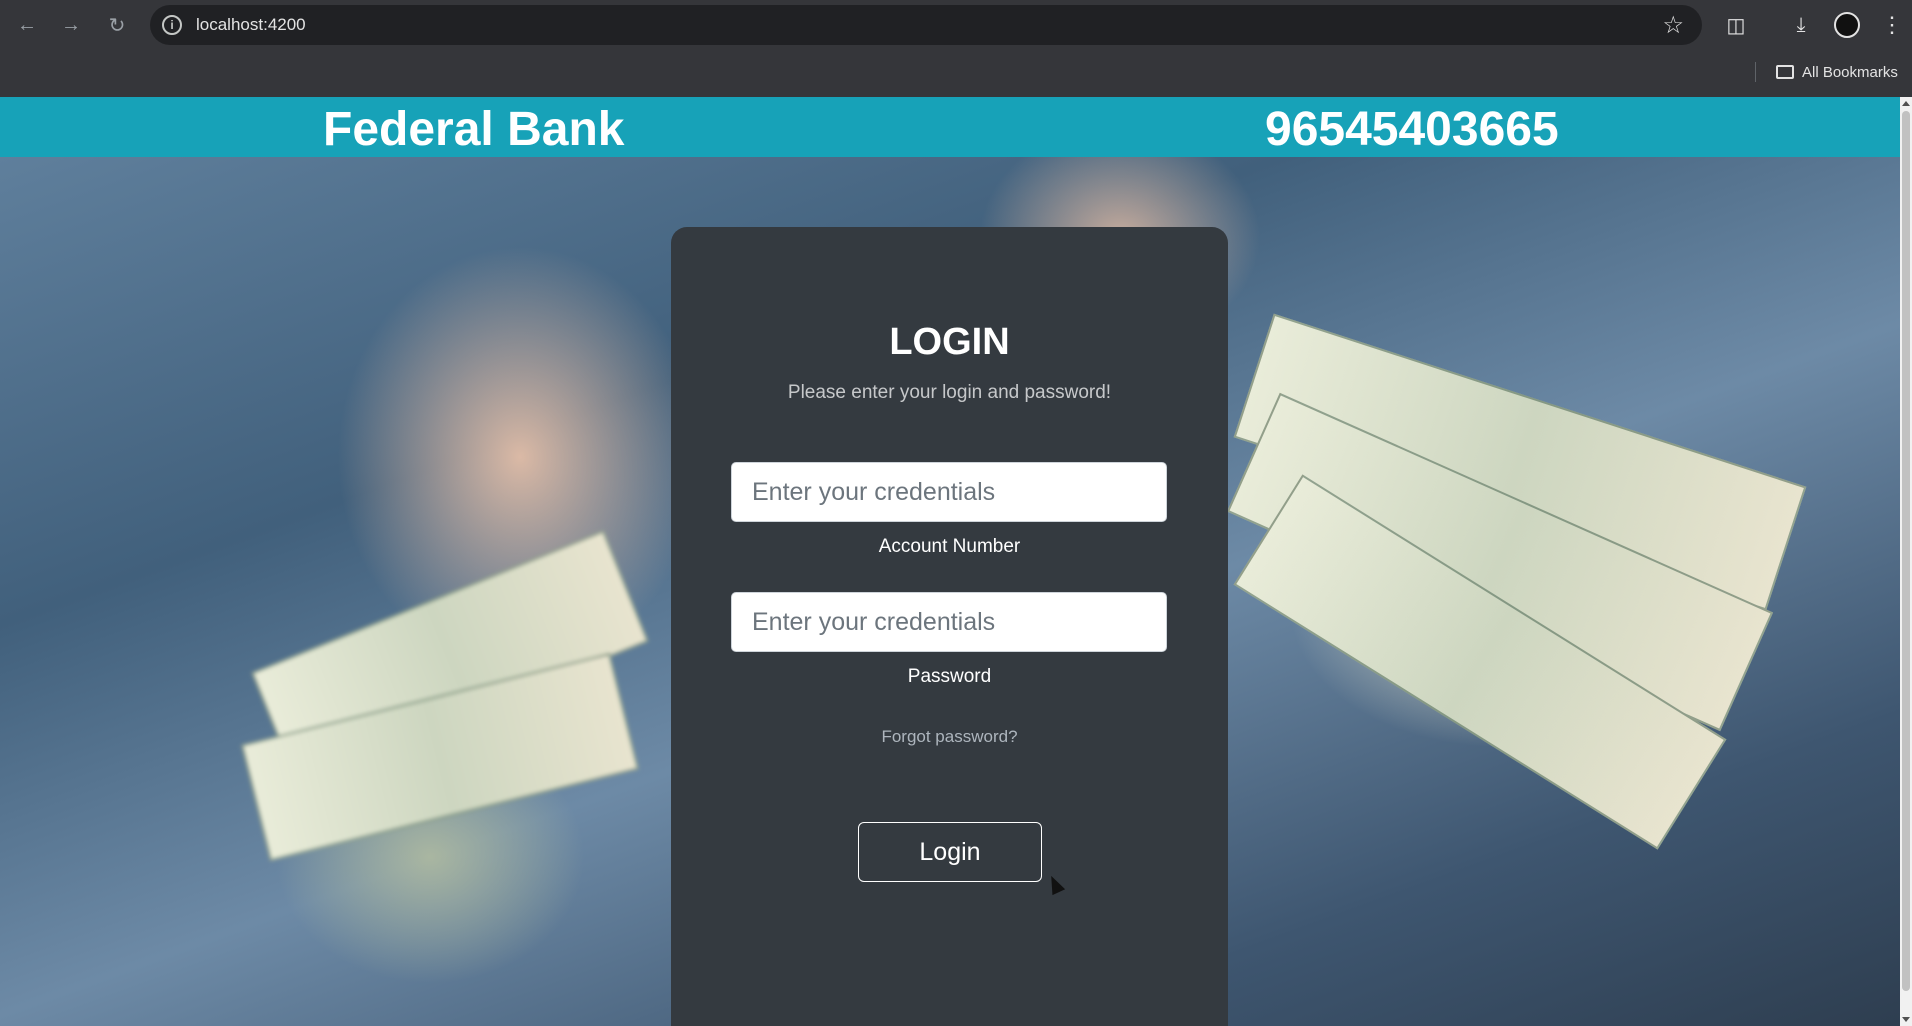  Describe the element at coordinates (949, 392) in the screenshot. I see `login-subtitle: Please enter your login and password!` at that location.